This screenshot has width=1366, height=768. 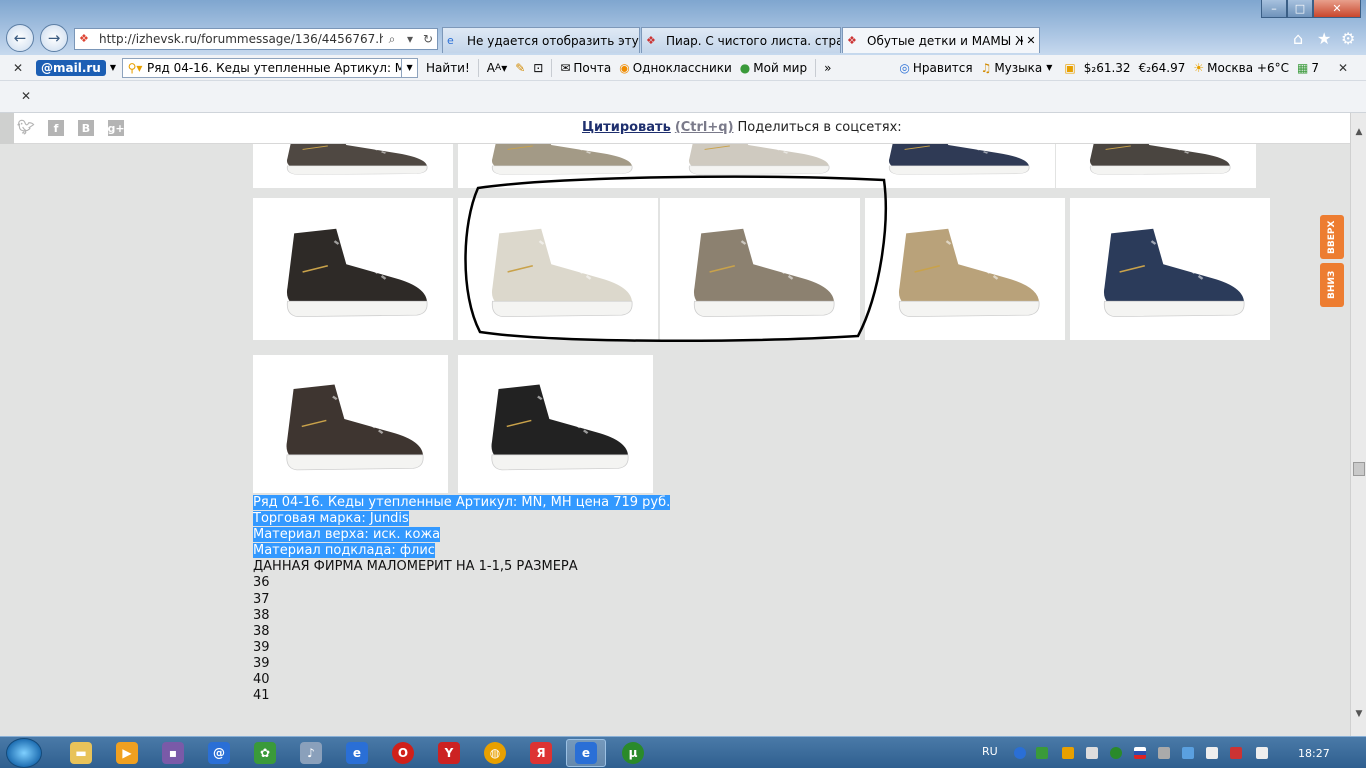 What do you see at coordinates (261, 663) in the screenshot?
I see `size-item: 39` at bounding box center [261, 663].